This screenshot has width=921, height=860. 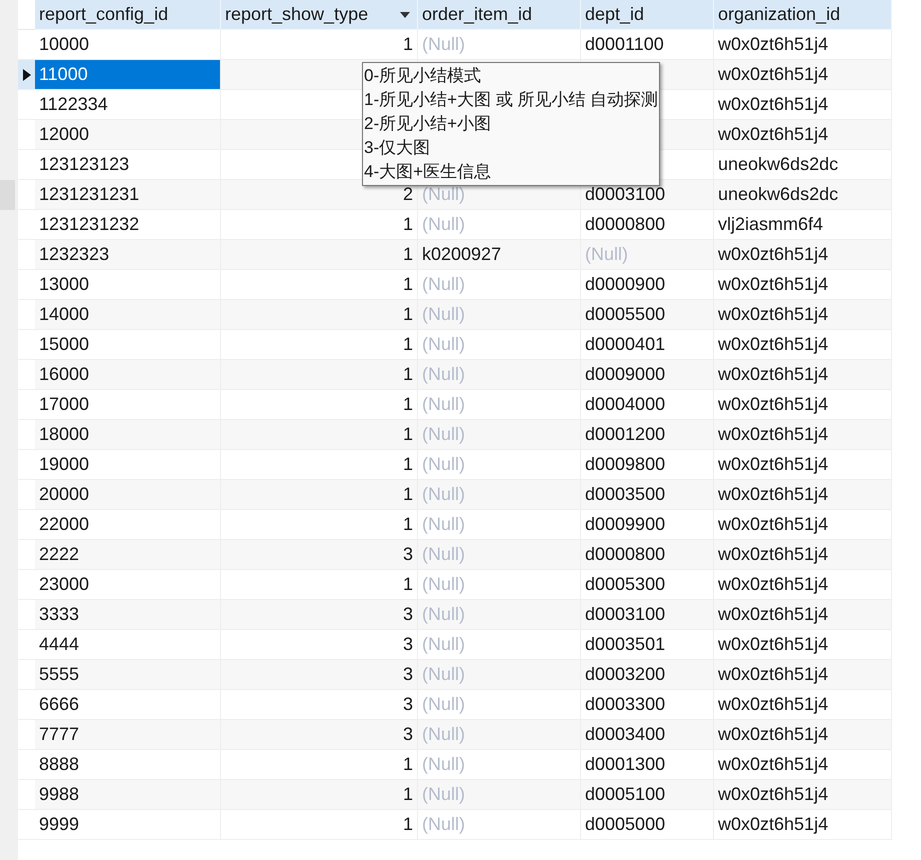 What do you see at coordinates (423, 76) in the screenshot?
I see `tooltip-line: 0-所见小结模式` at bounding box center [423, 76].